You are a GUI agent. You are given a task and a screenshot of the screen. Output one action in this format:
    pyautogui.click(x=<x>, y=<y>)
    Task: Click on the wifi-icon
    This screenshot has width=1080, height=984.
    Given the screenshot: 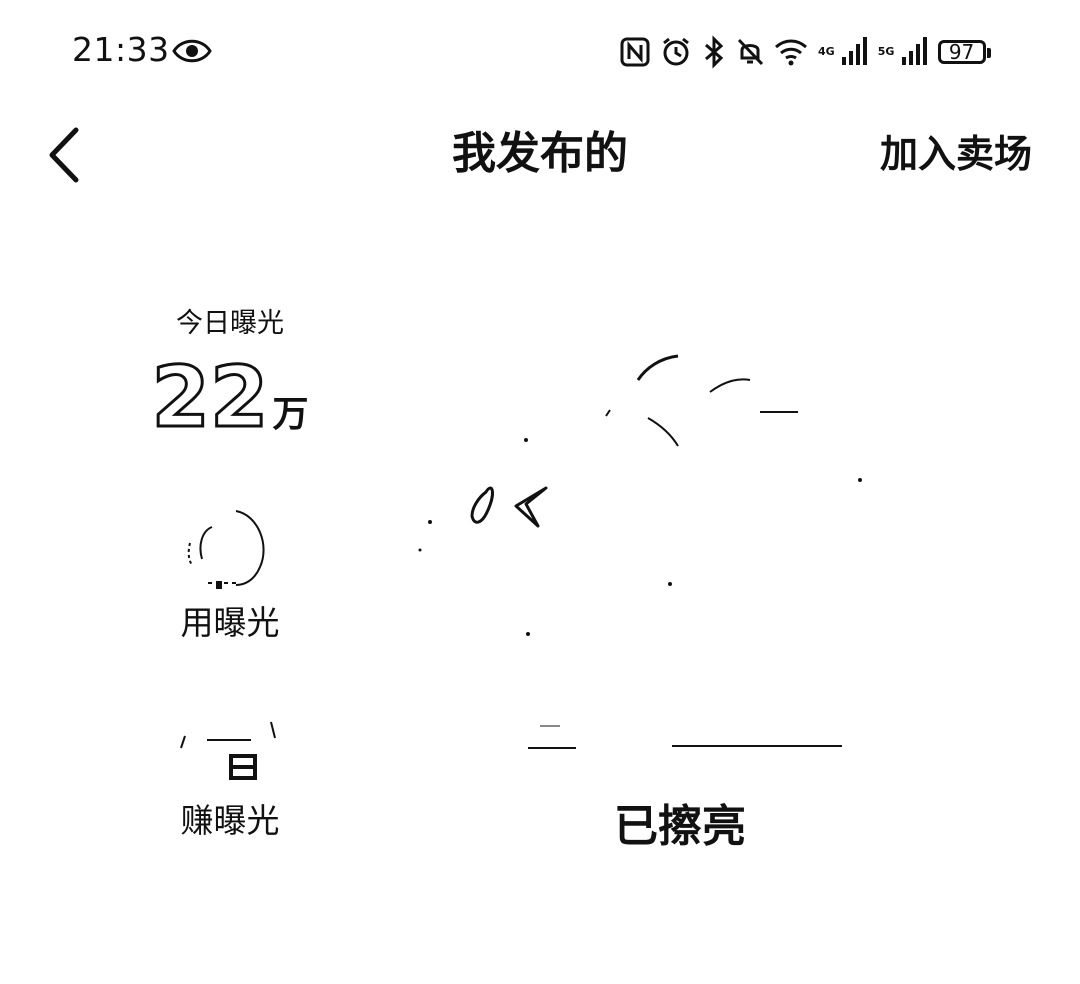 What is the action you would take?
    pyautogui.click(x=791, y=52)
    